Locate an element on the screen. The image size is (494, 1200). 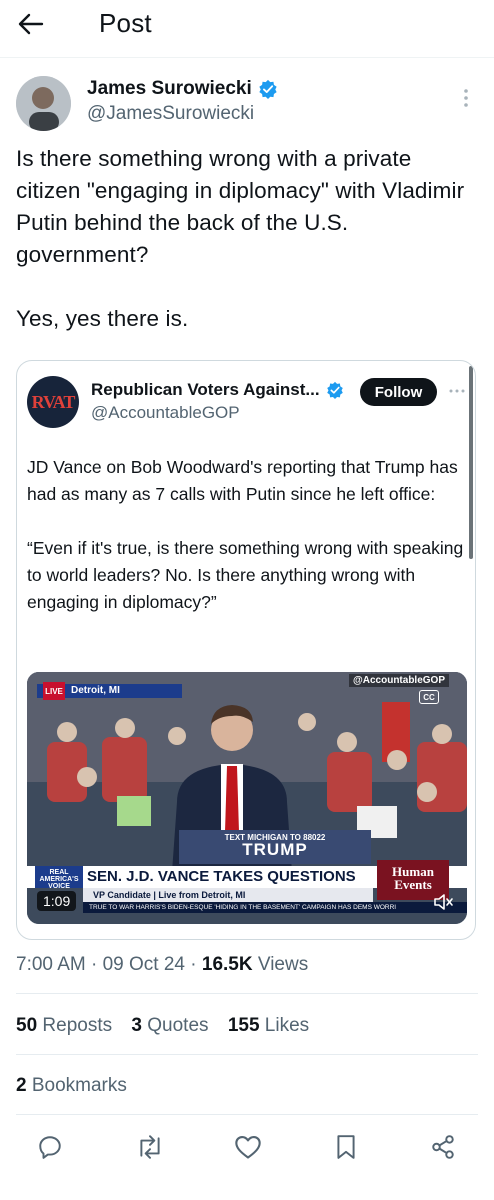
action-bar is located at coordinates (247, 1150).